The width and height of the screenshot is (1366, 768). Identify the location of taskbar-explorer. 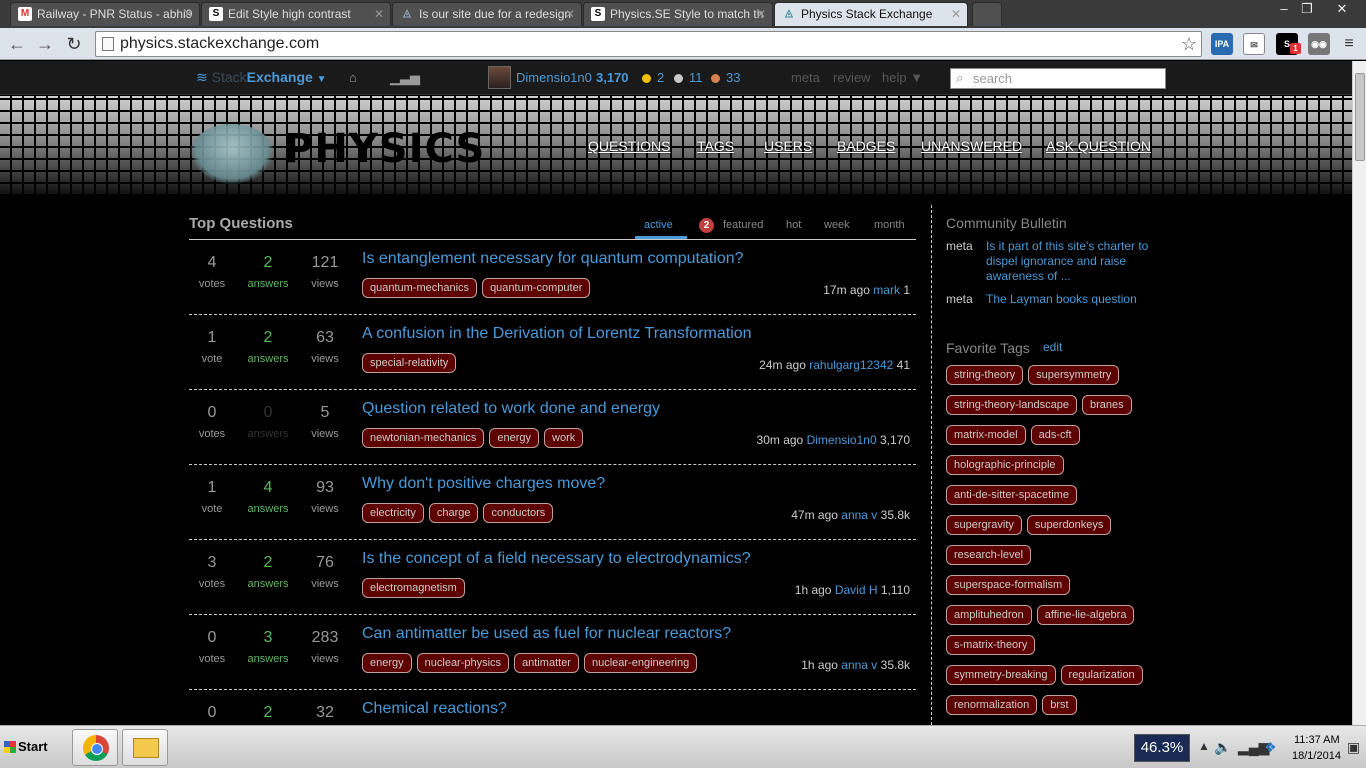
(145, 747).